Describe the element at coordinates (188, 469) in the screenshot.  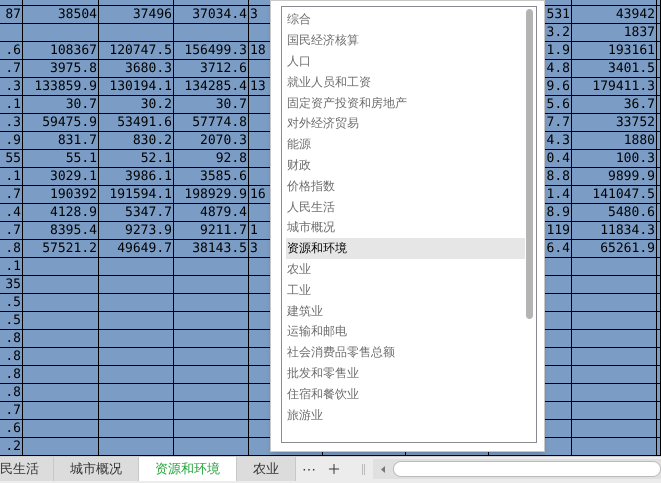
I see `sheet-tab: 资源和环境` at that location.